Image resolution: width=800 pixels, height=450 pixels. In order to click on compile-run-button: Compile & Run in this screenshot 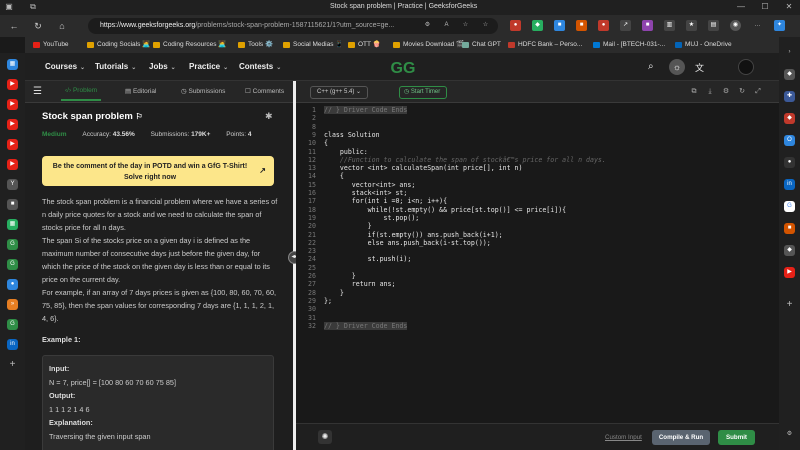, I will do `click(681, 437)`.